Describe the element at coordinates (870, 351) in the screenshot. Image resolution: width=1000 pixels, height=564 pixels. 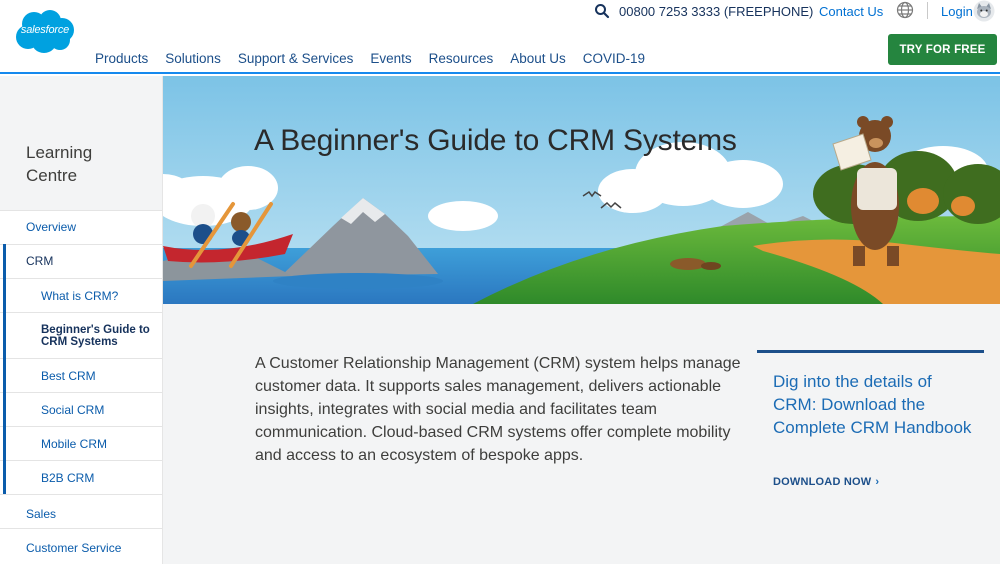
I see `promo-divider` at that location.